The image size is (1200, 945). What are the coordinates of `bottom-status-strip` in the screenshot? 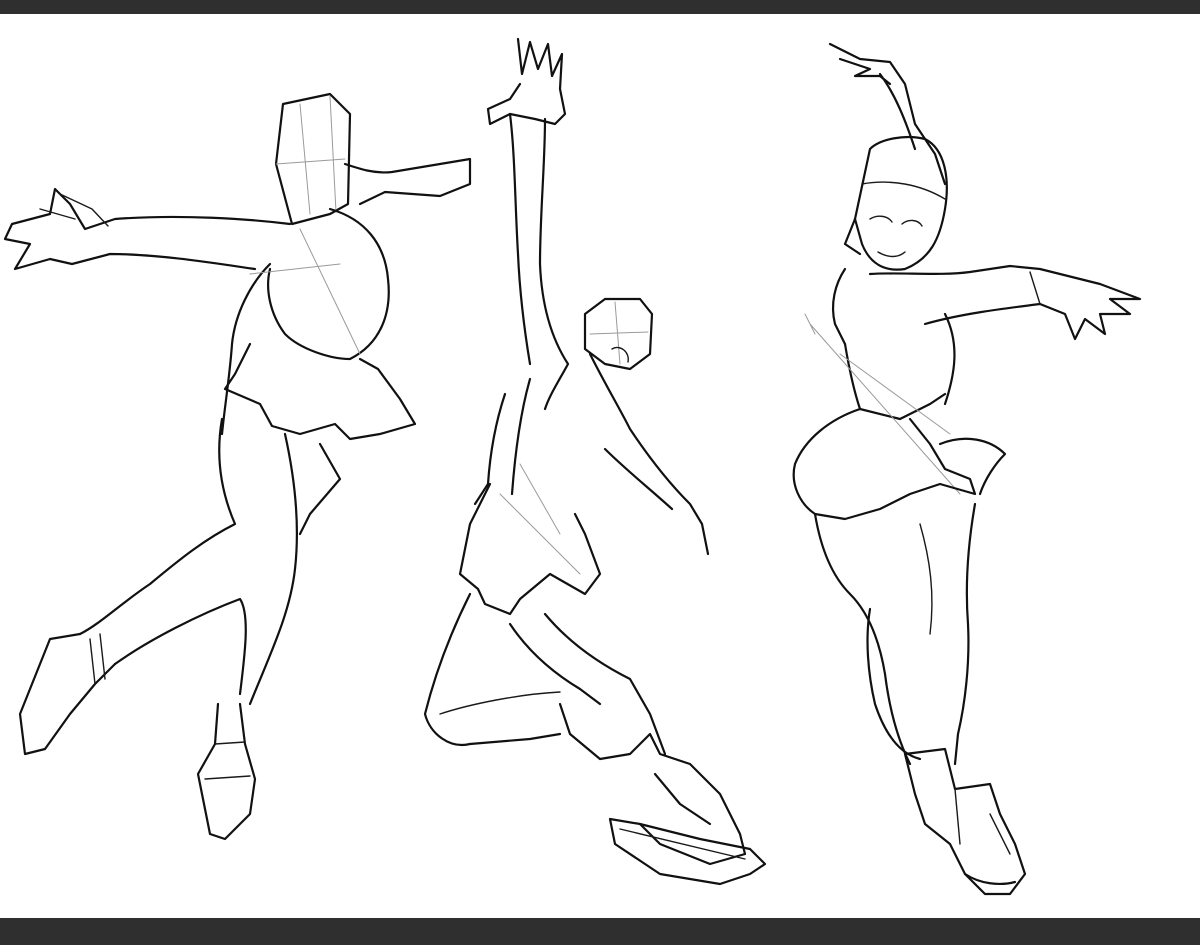 It's located at (600, 931).